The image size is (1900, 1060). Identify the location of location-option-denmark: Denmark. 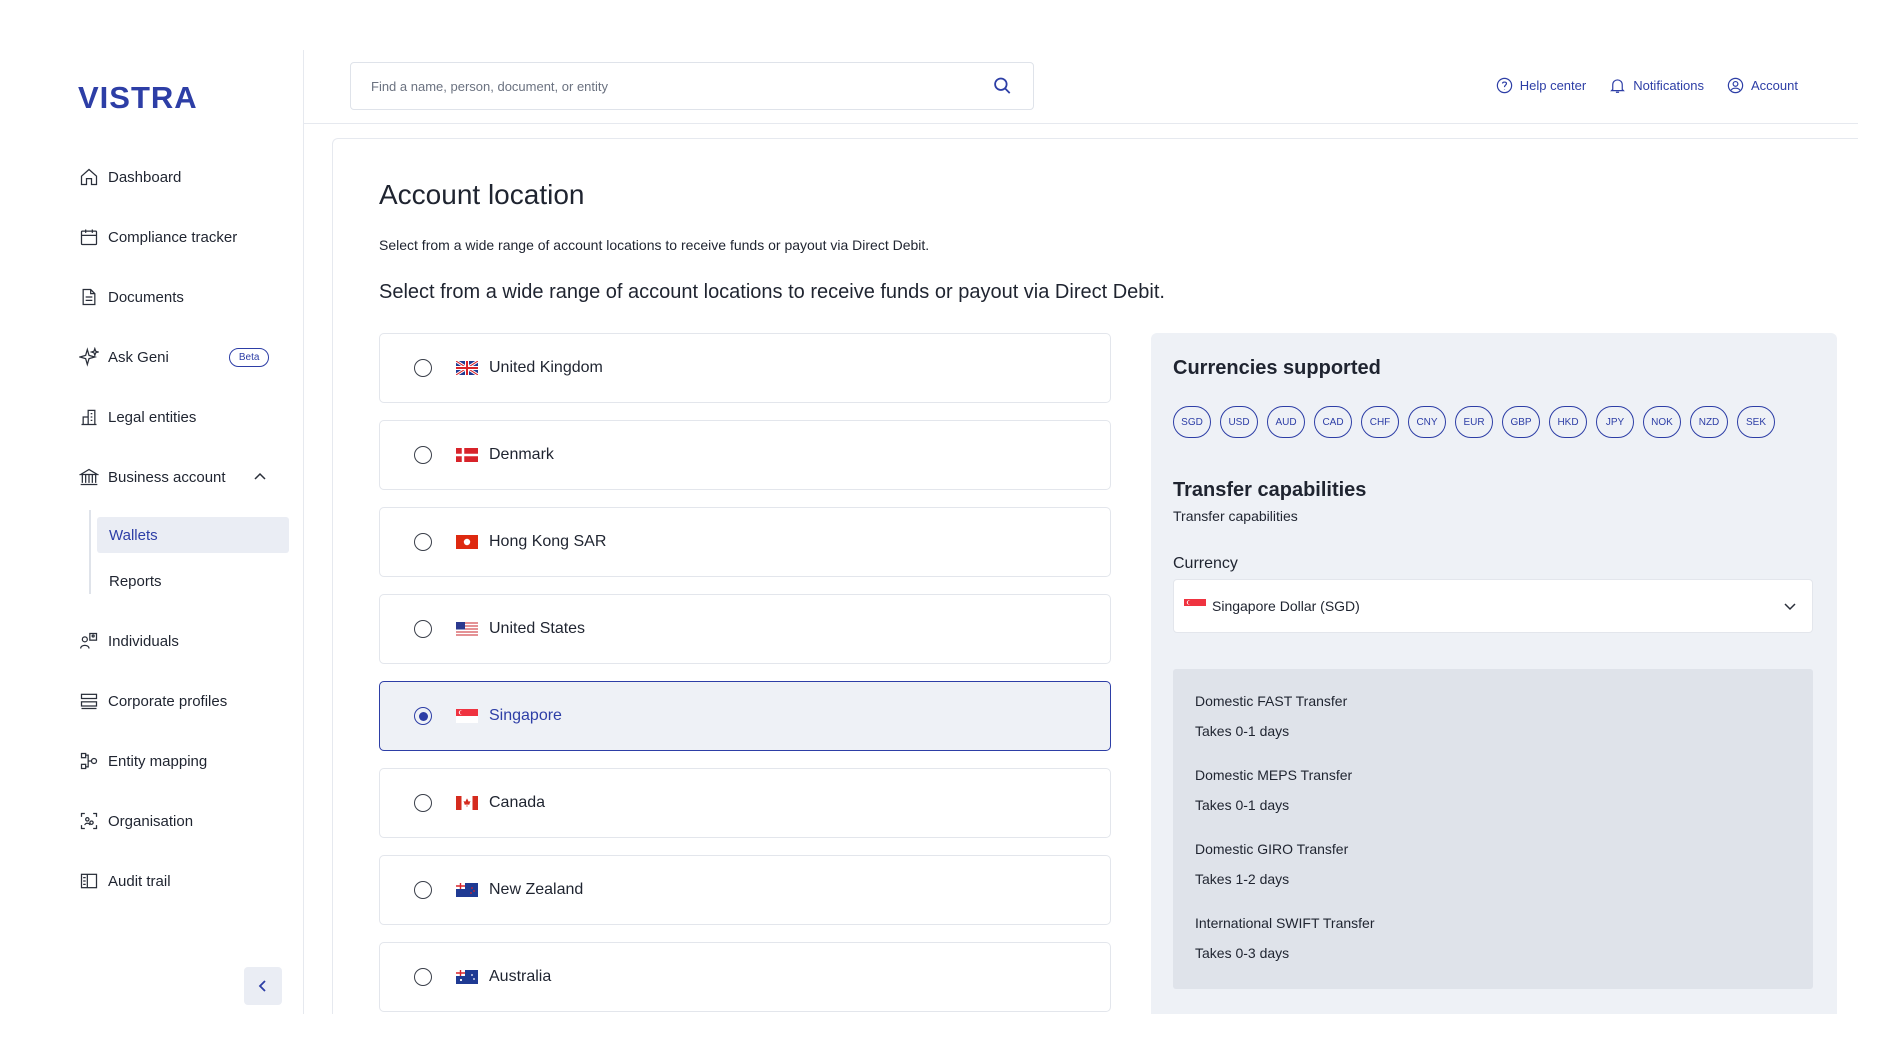
(745, 455).